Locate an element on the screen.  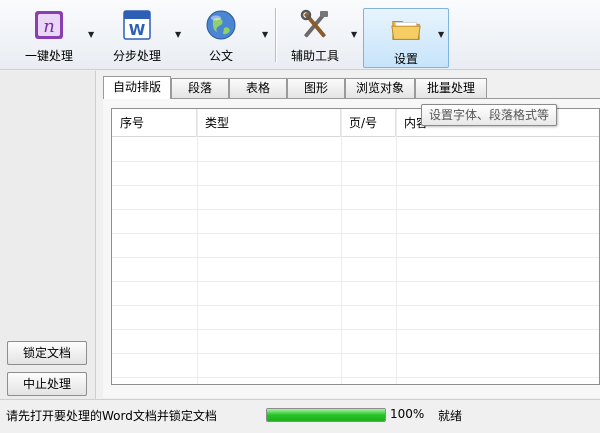
status-message: 请先打开要处理的Word文档并锁定文档 is located at coordinates (111, 416).